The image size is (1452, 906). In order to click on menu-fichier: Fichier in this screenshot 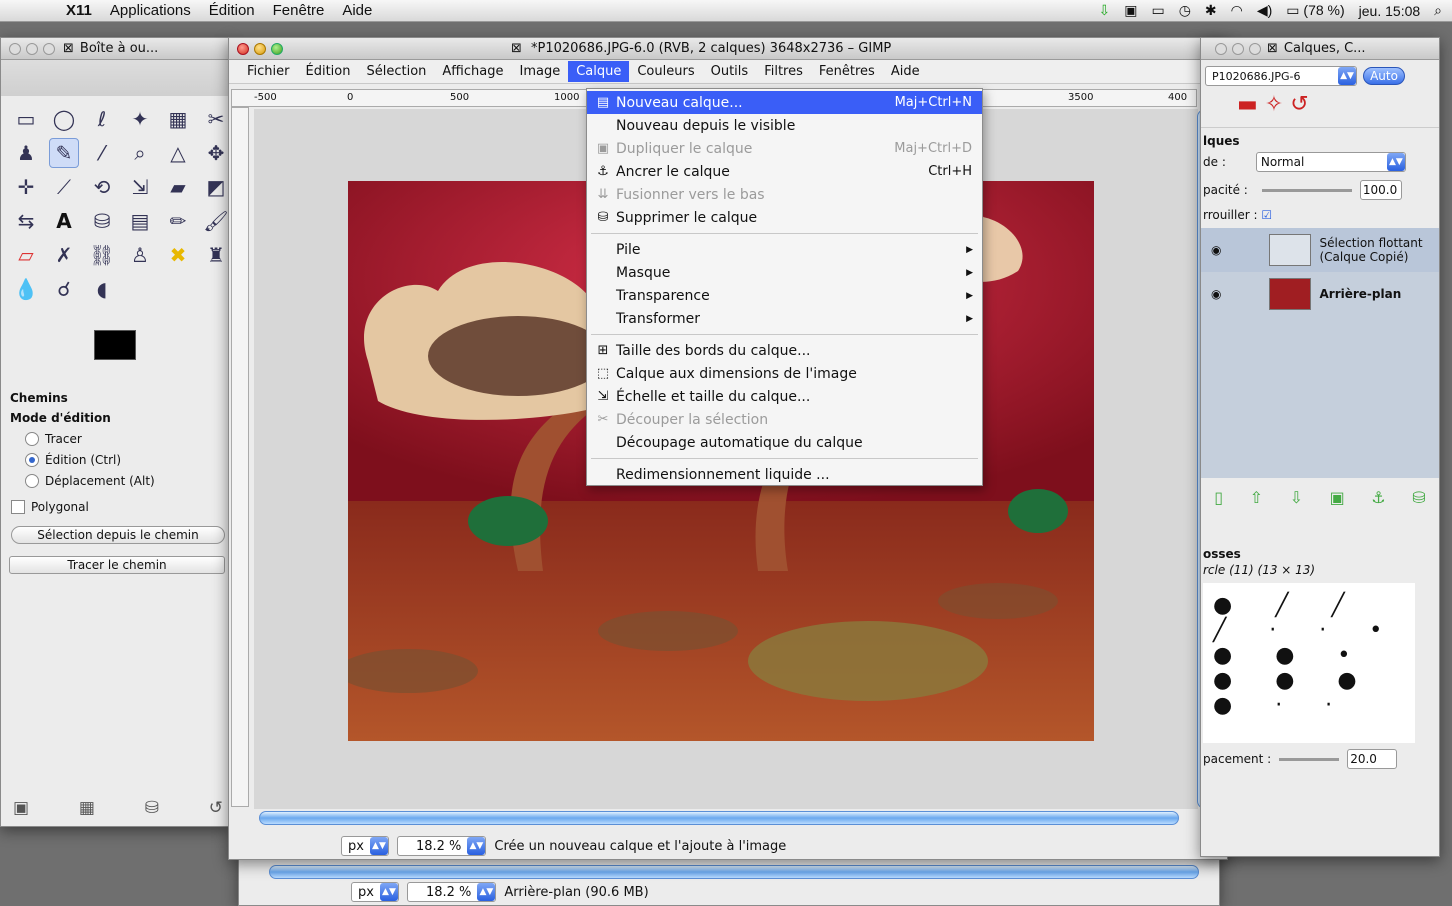, I will do `click(268, 71)`.